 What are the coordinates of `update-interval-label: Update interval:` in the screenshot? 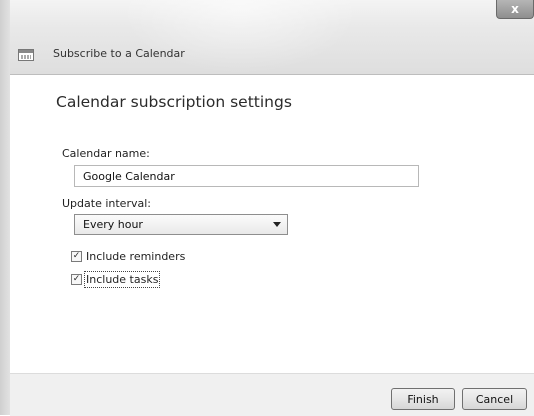 It's located at (106, 203).